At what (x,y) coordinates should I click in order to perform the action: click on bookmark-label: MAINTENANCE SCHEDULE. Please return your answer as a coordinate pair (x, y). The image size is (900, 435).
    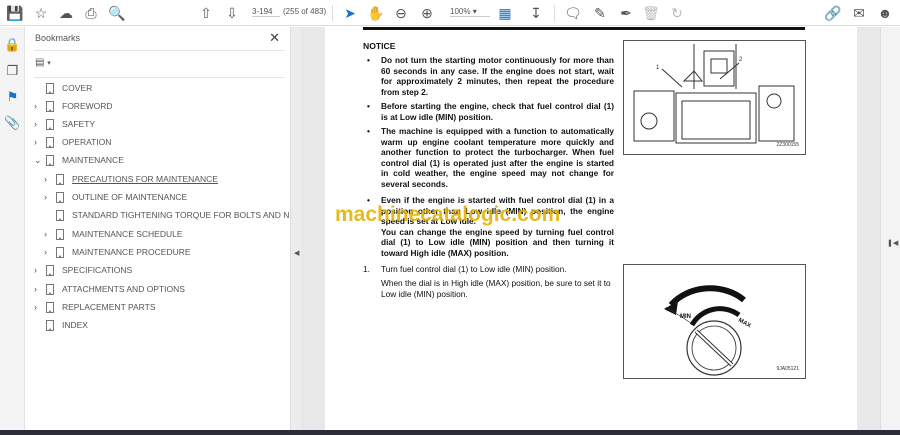
    Looking at the image, I should click on (127, 234).